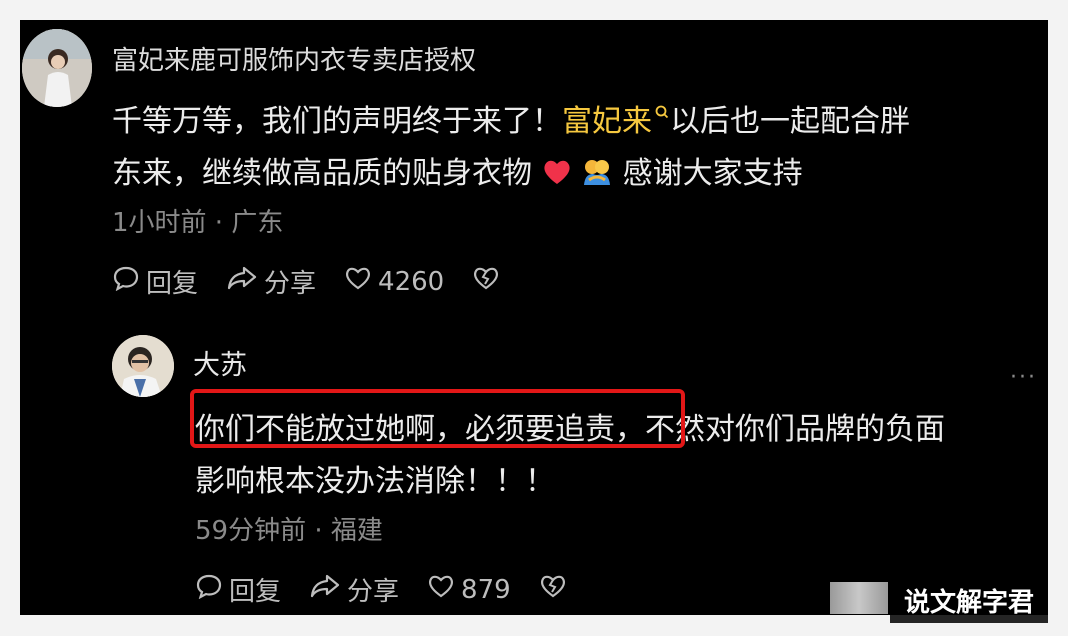 The height and width of the screenshot is (636, 1068). What do you see at coordinates (337, 121) in the screenshot?
I see `comment-text: 千等万等，我们的声明终于来了！` at bounding box center [337, 121].